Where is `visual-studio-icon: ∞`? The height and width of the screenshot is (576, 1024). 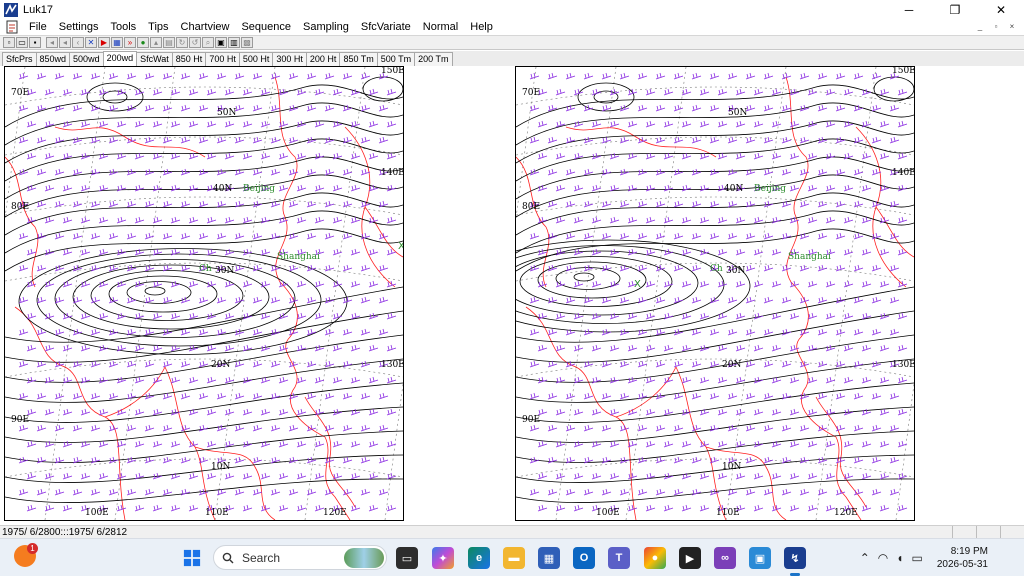
visual-studio-icon: ∞ is located at coordinates (725, 558).